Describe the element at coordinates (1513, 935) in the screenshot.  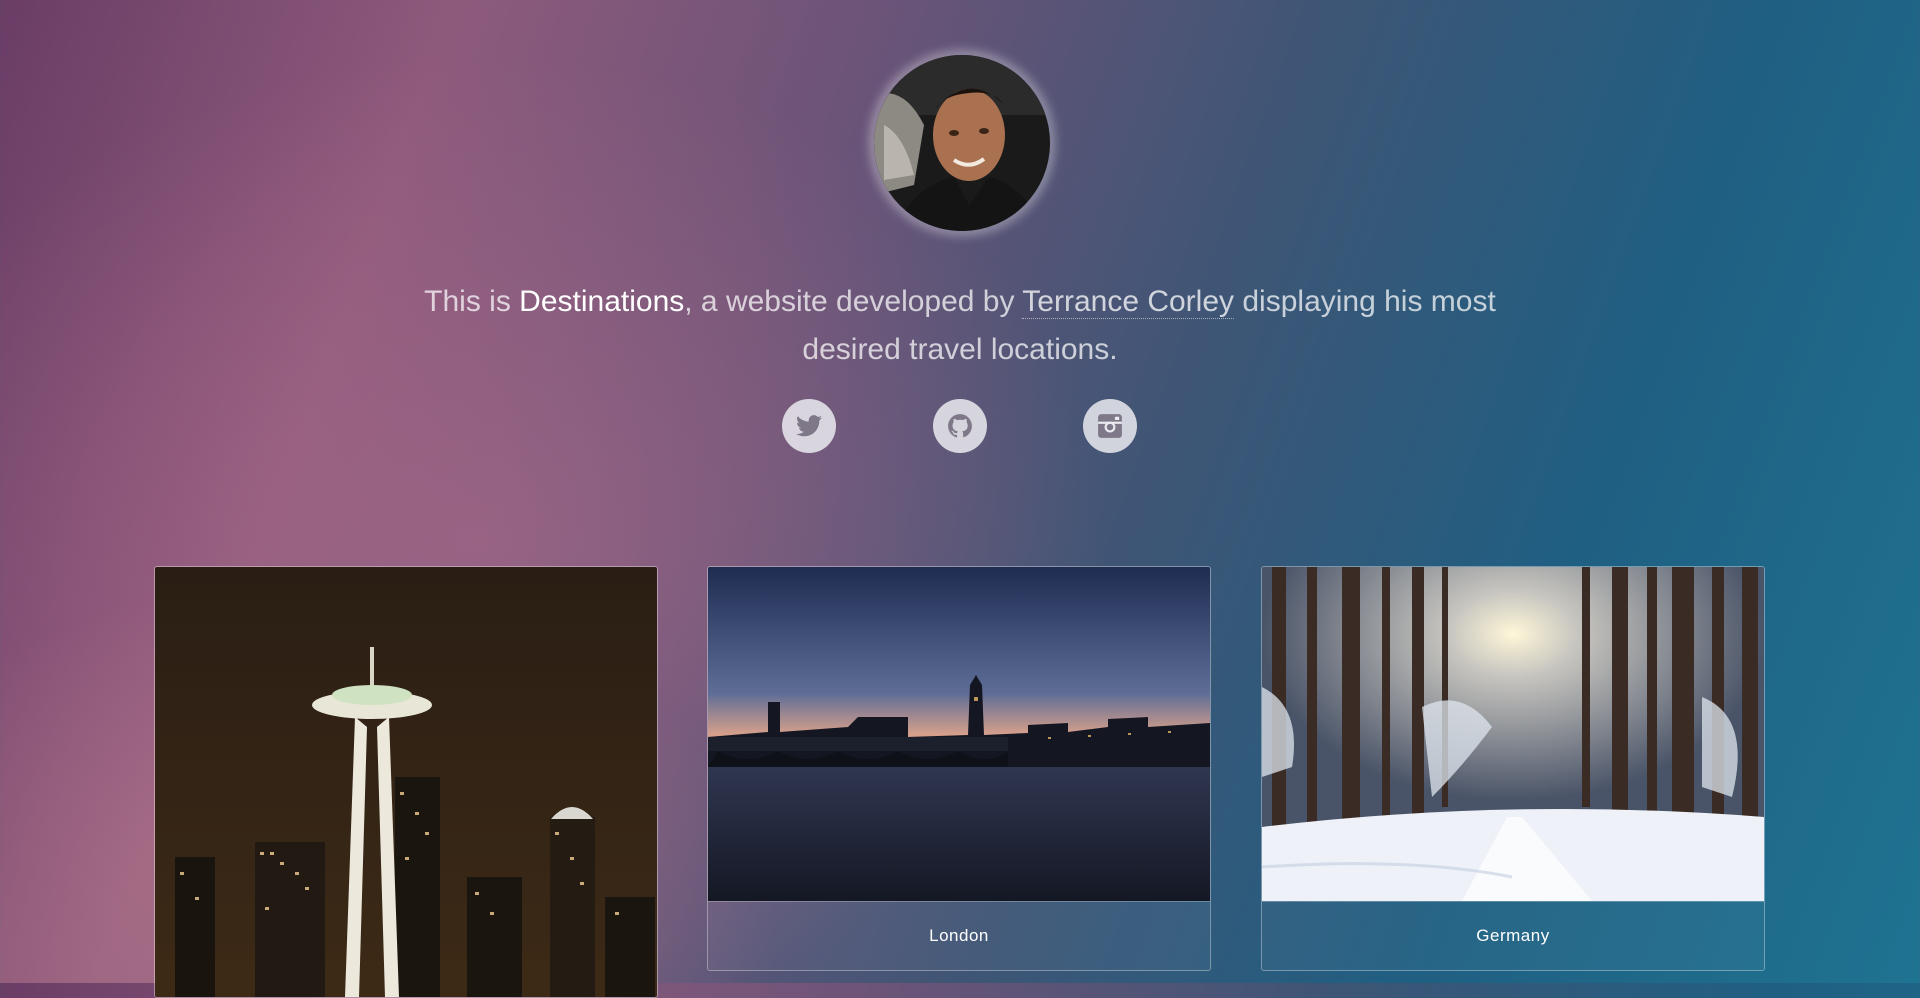
I see `destination-caption: Germany` at that location.